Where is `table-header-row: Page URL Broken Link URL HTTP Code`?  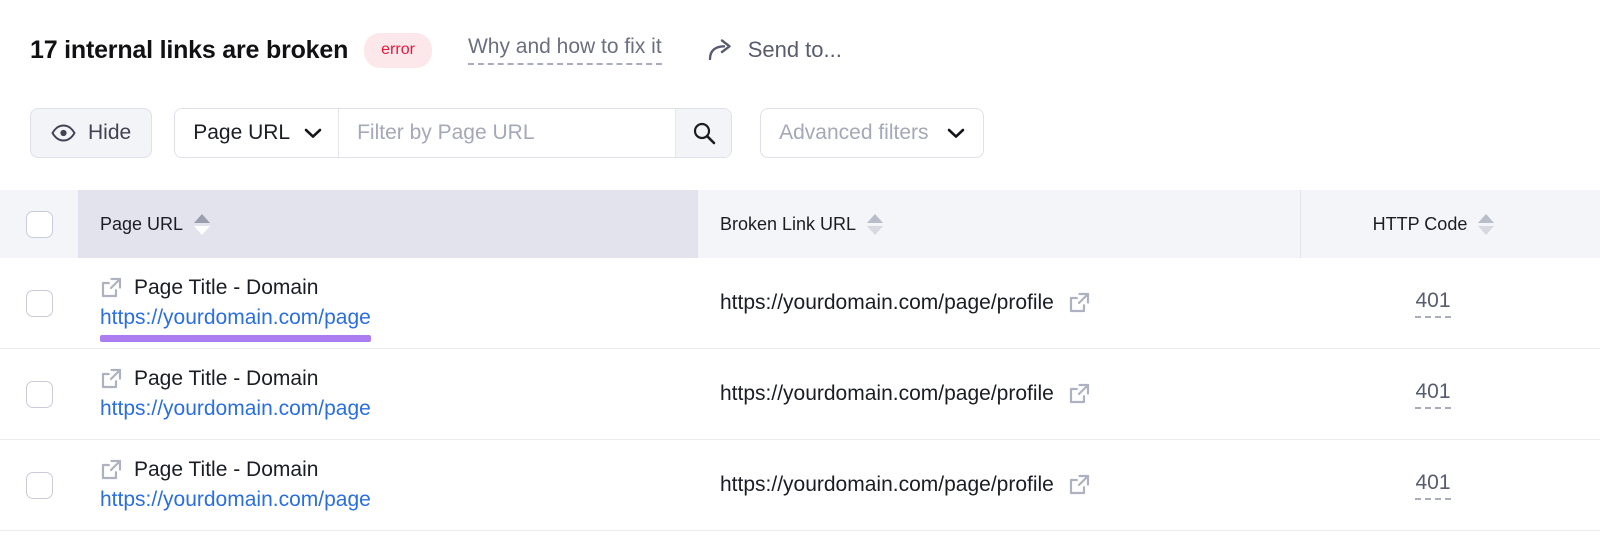 table-header-row: Page URL Broken Link URL HTTP Code is located at coordinates (800, 224).